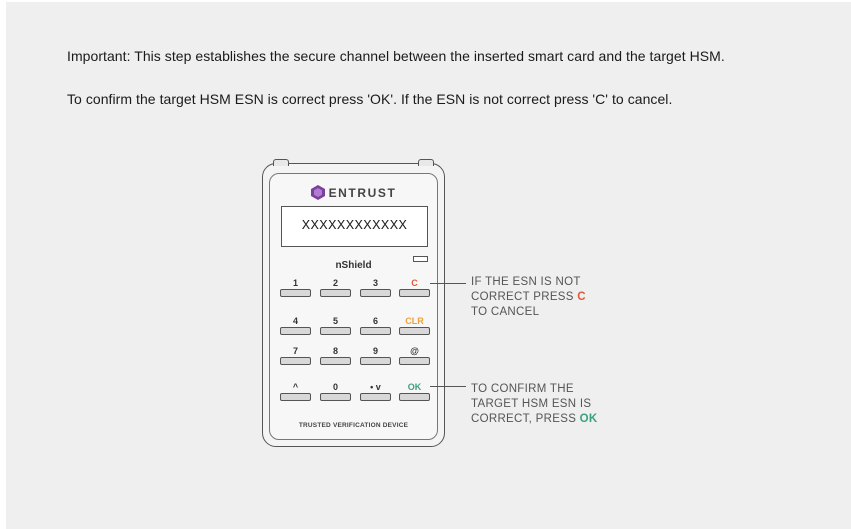 The width and height of the screenshot is (851, 529). I want to click on keypad-key-label: 3, so click(375, 283).